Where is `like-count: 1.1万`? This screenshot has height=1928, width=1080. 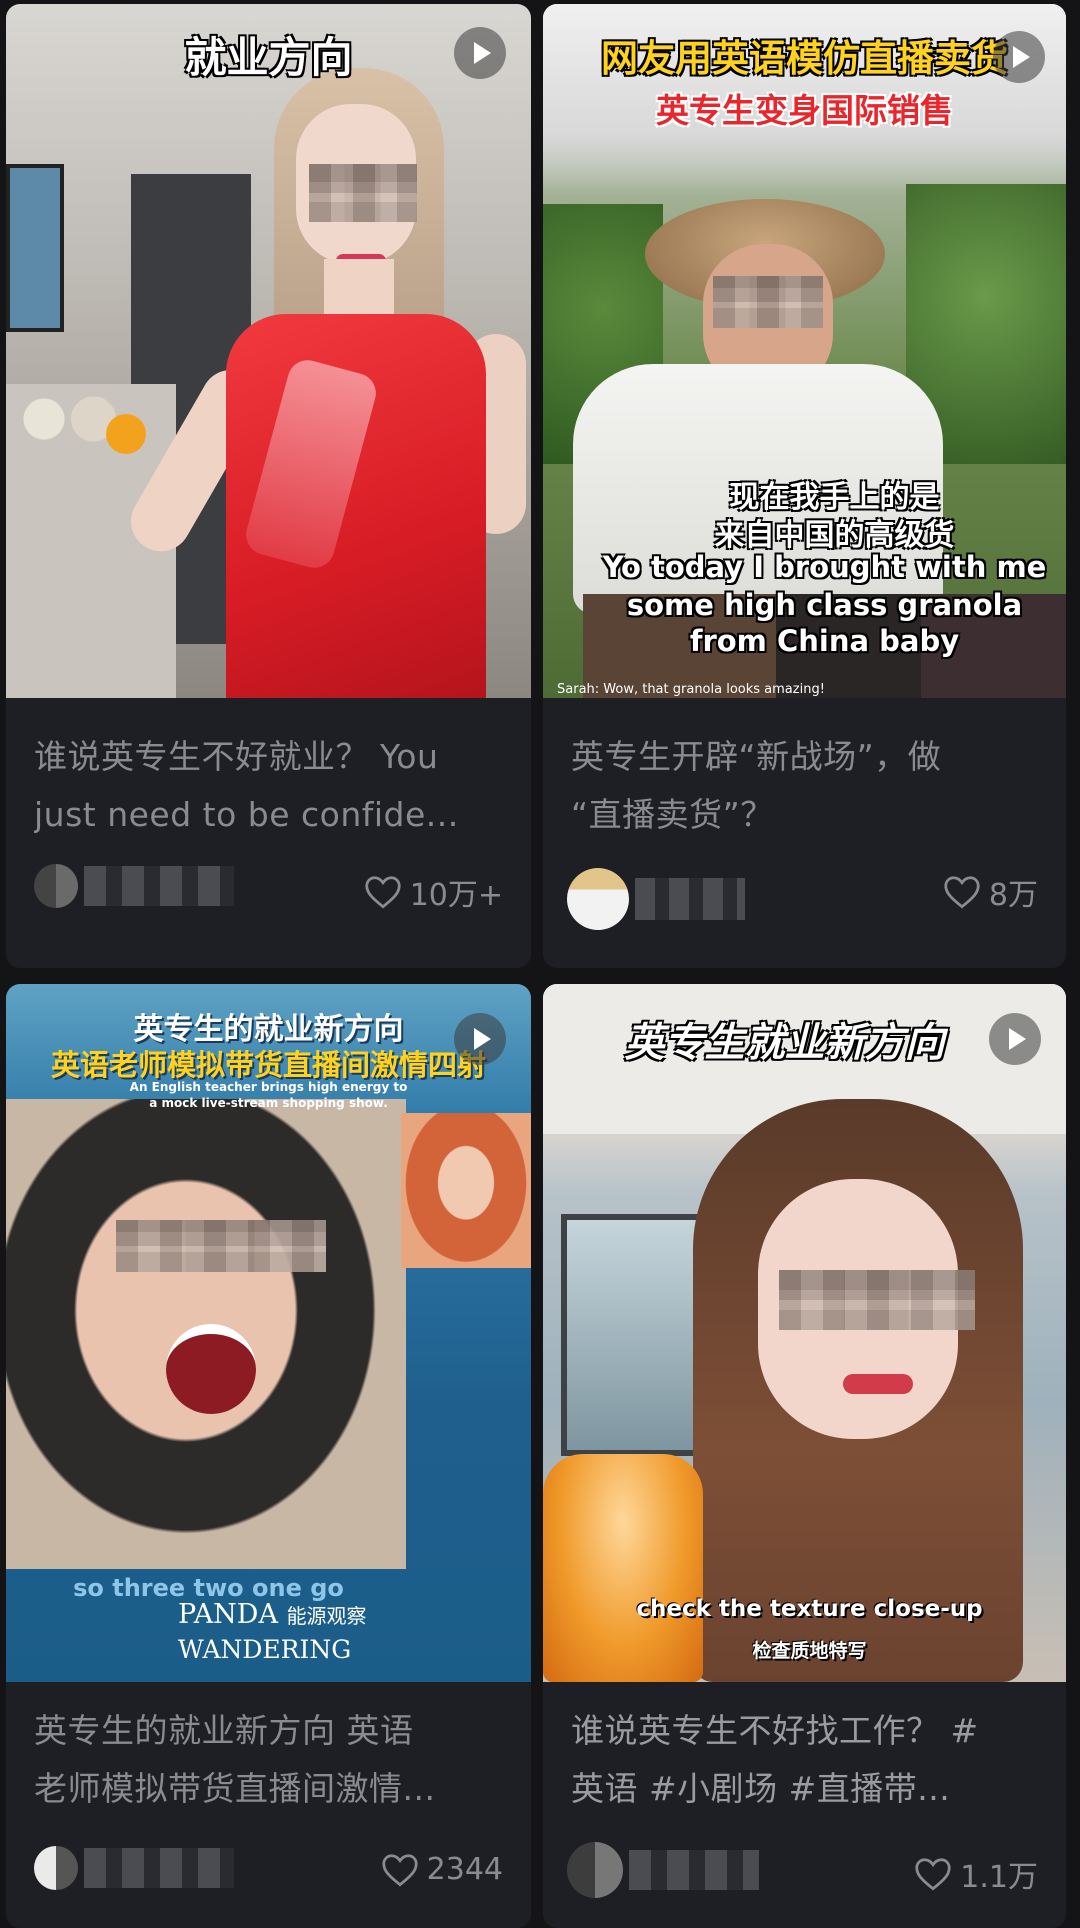 like-count: 1.1万 is located at coordinates (976, 1874).